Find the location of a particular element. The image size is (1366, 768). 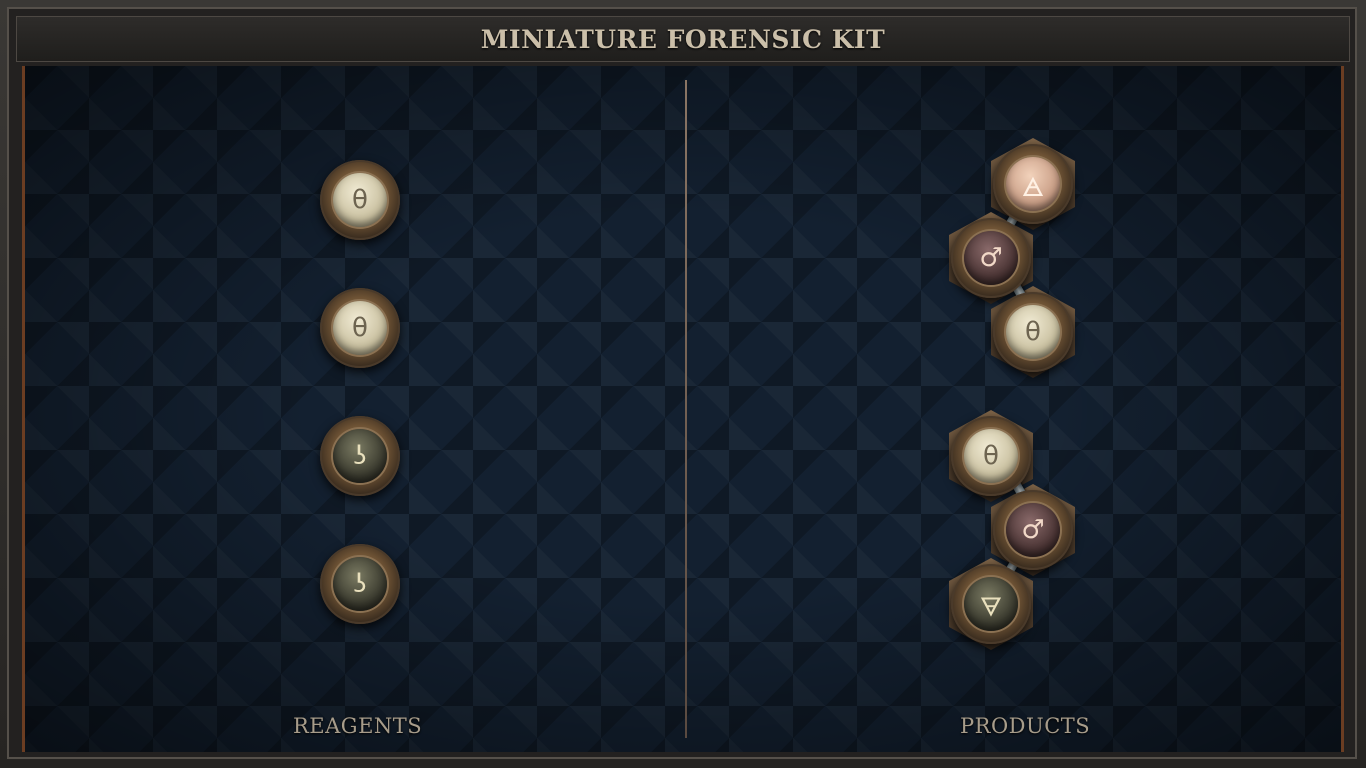

reagent-slot-4: ʖ is located at coordinates (360, 584).